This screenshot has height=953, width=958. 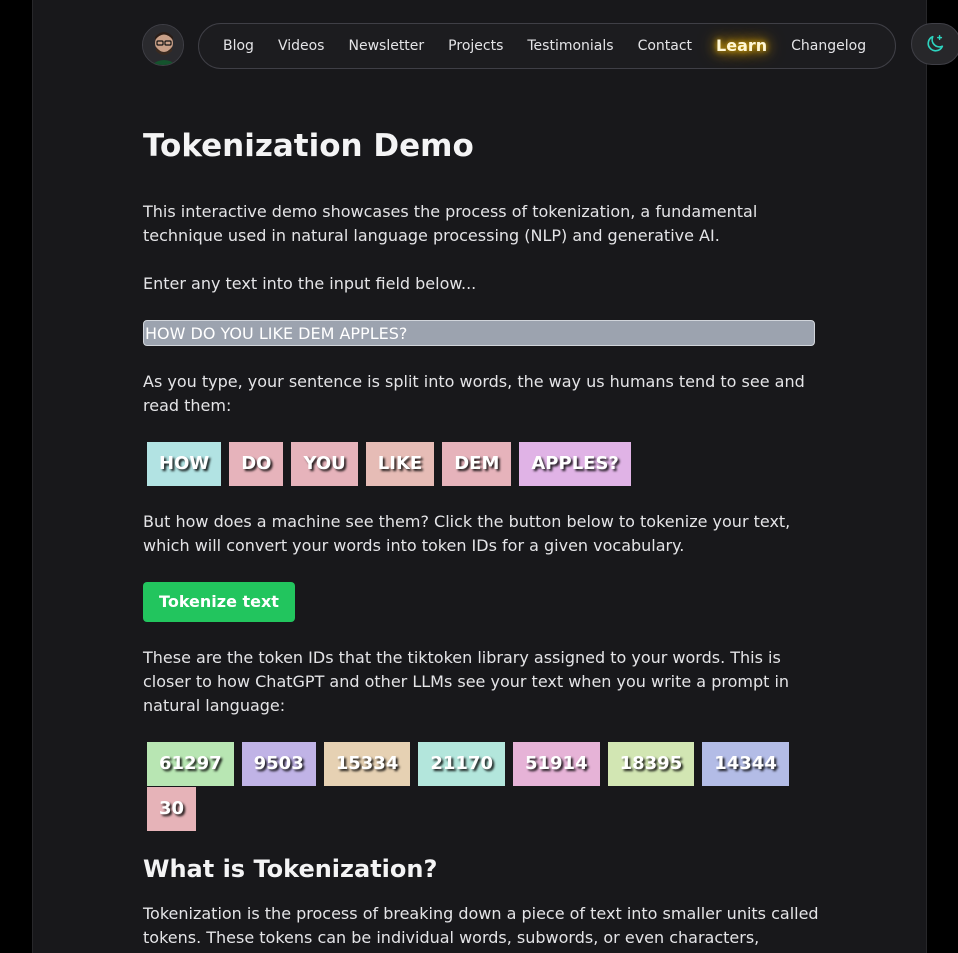 I want to click on token-id: 15334, so click(x=367, y=764).